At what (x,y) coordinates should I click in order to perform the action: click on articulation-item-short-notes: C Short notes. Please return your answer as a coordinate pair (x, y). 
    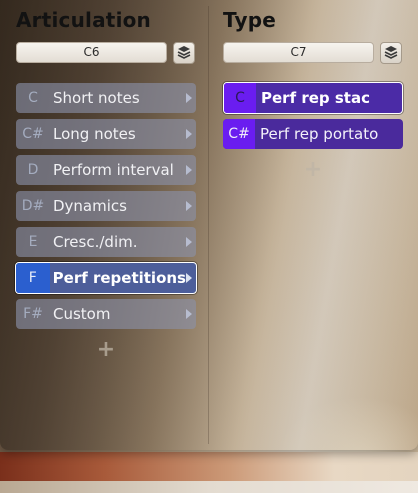
    Looking at the image, I should click on (106, 98).